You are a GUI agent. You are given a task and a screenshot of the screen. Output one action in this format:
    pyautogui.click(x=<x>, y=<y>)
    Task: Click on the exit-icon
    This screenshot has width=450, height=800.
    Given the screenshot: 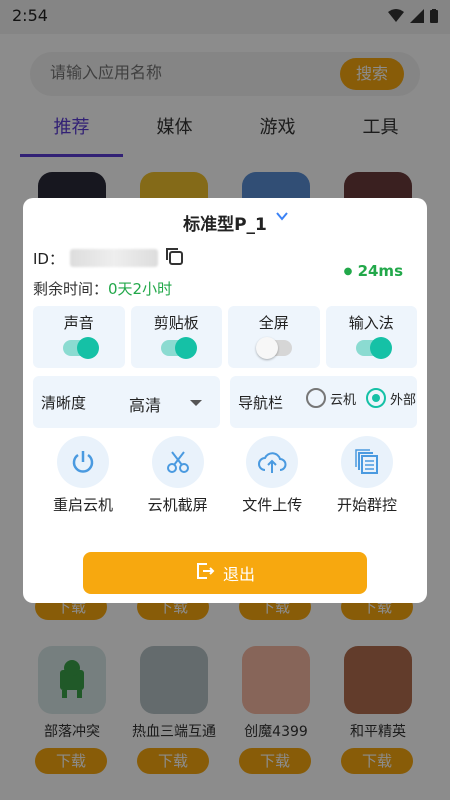 What is the action you would take?
    pyautogui.click(x=205, y=573)
    